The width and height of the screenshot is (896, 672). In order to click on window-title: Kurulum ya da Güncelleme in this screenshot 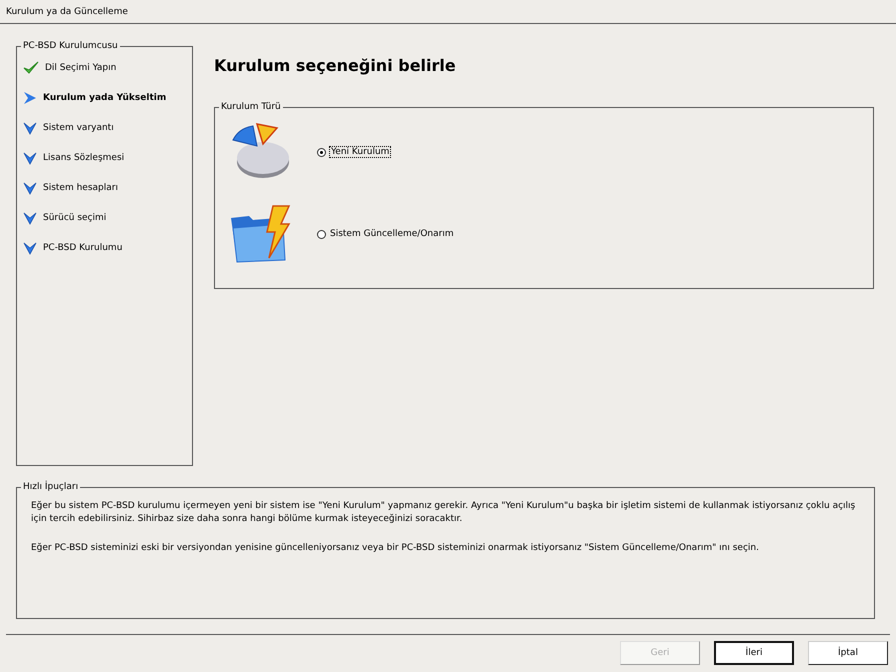, I will do `click(67, 11)`.